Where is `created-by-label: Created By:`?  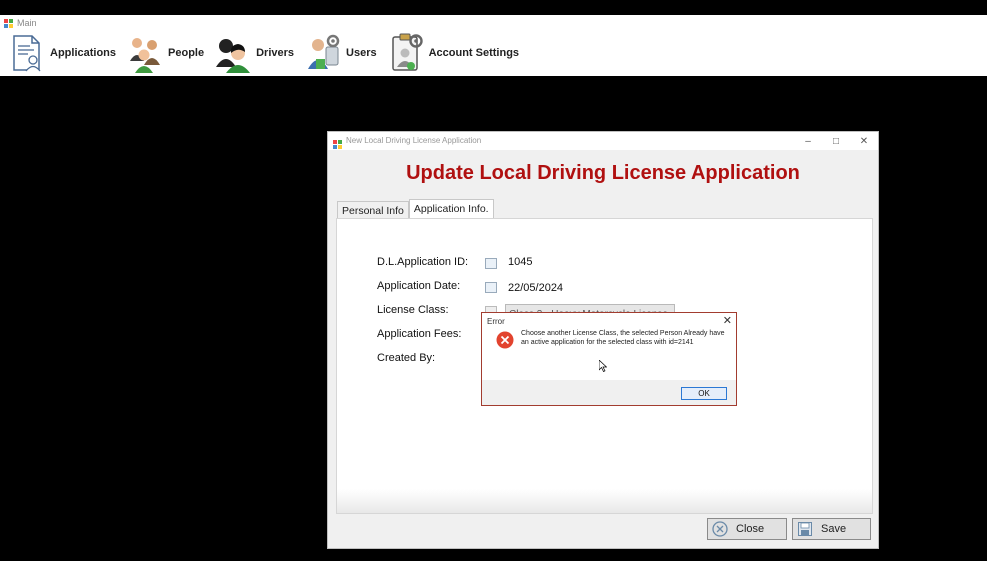
created-by-label: Created By: is located at coordinates (406, 358).